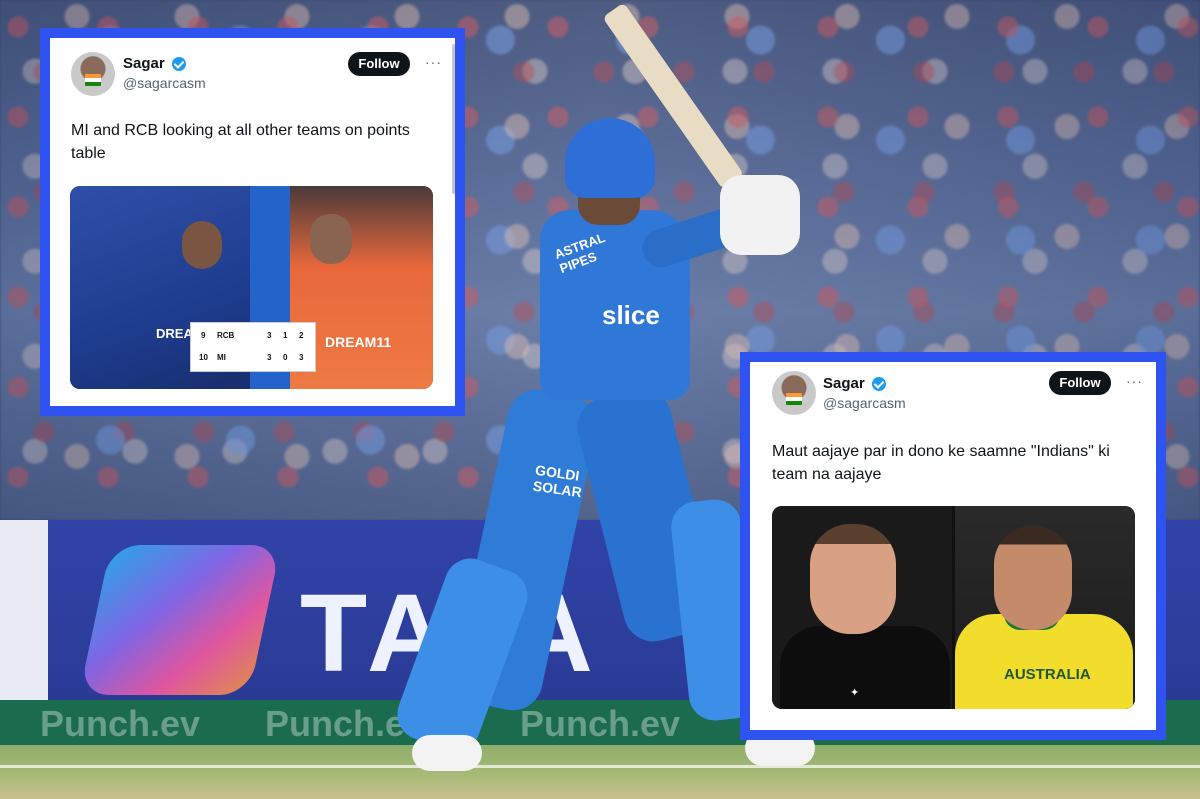 The image size is (1200, 799). Describe the element at coordinates (358, 342) in the screenshot. I see `shirt-text: DREAM11` at that location.